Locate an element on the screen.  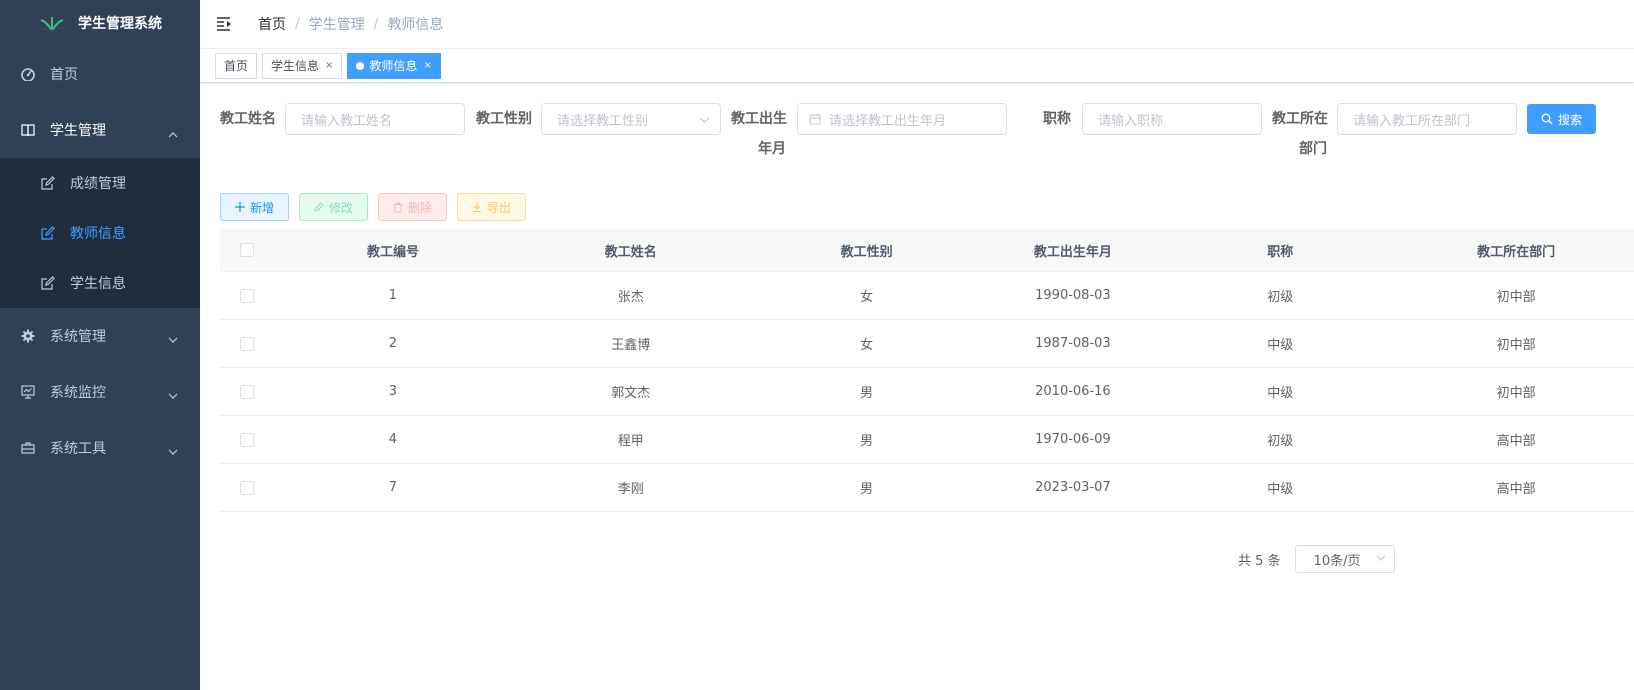
sidebar-item-teacher-info: 教师信息 is located at coordinates (100, 233).